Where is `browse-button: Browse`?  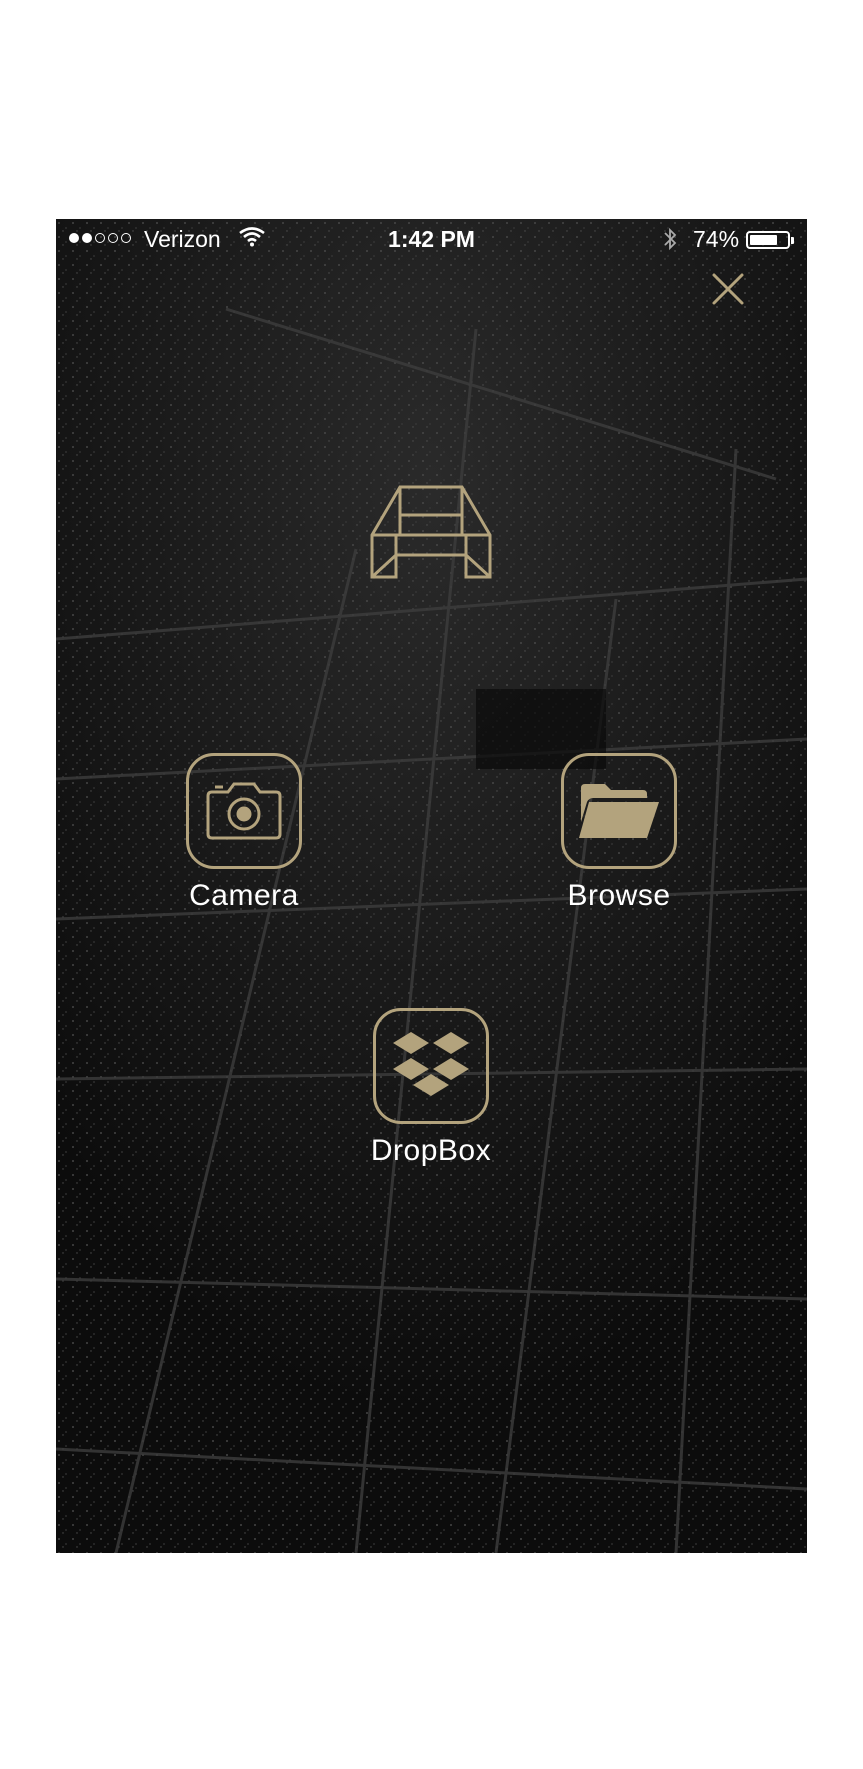 browse-button: Browse is located at coordinates (619, 833).